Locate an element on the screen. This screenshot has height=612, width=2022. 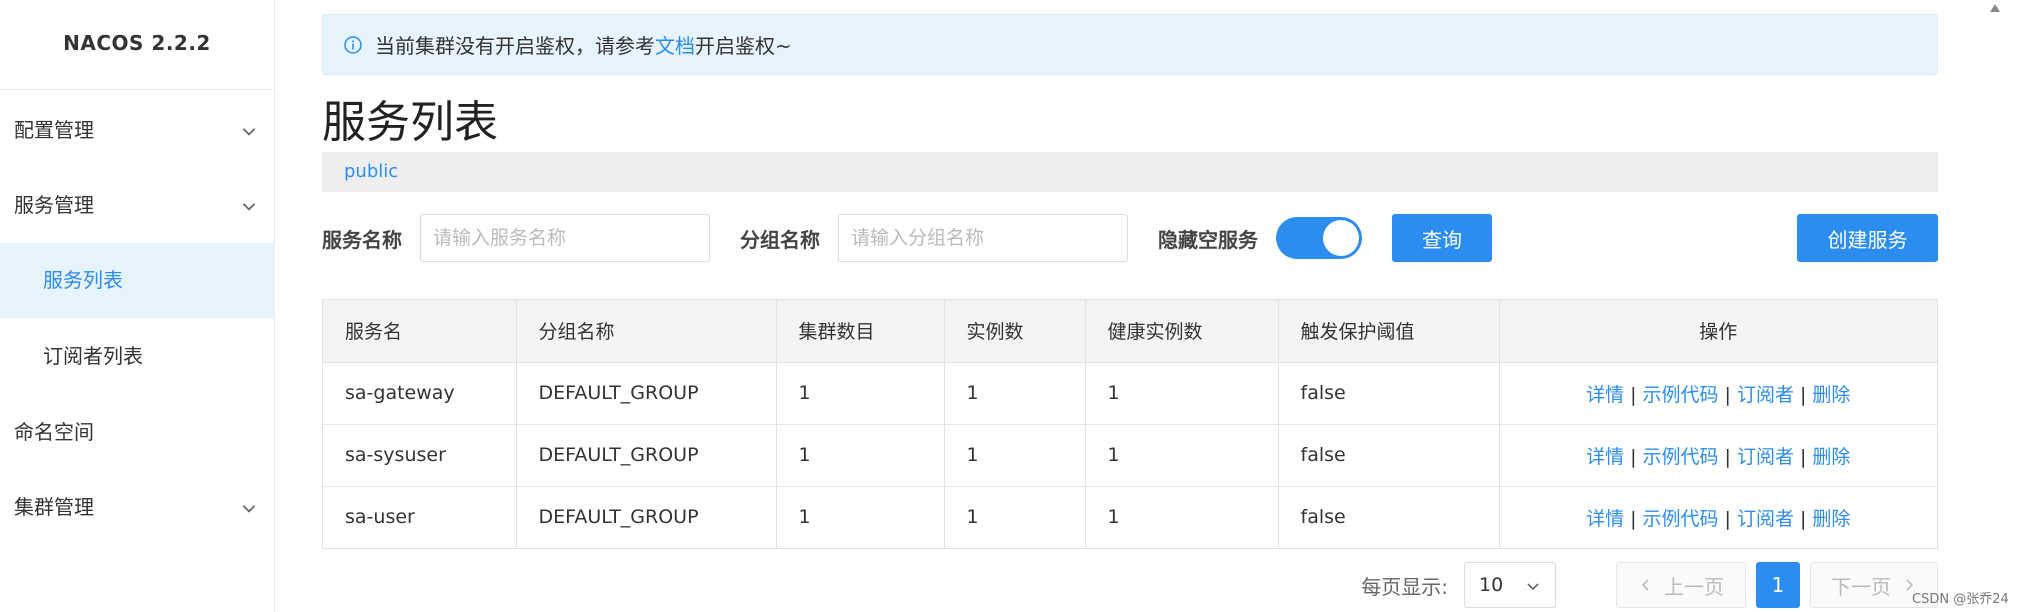
scroll-up-arrow-icon is located at coordinates (1995, 8).